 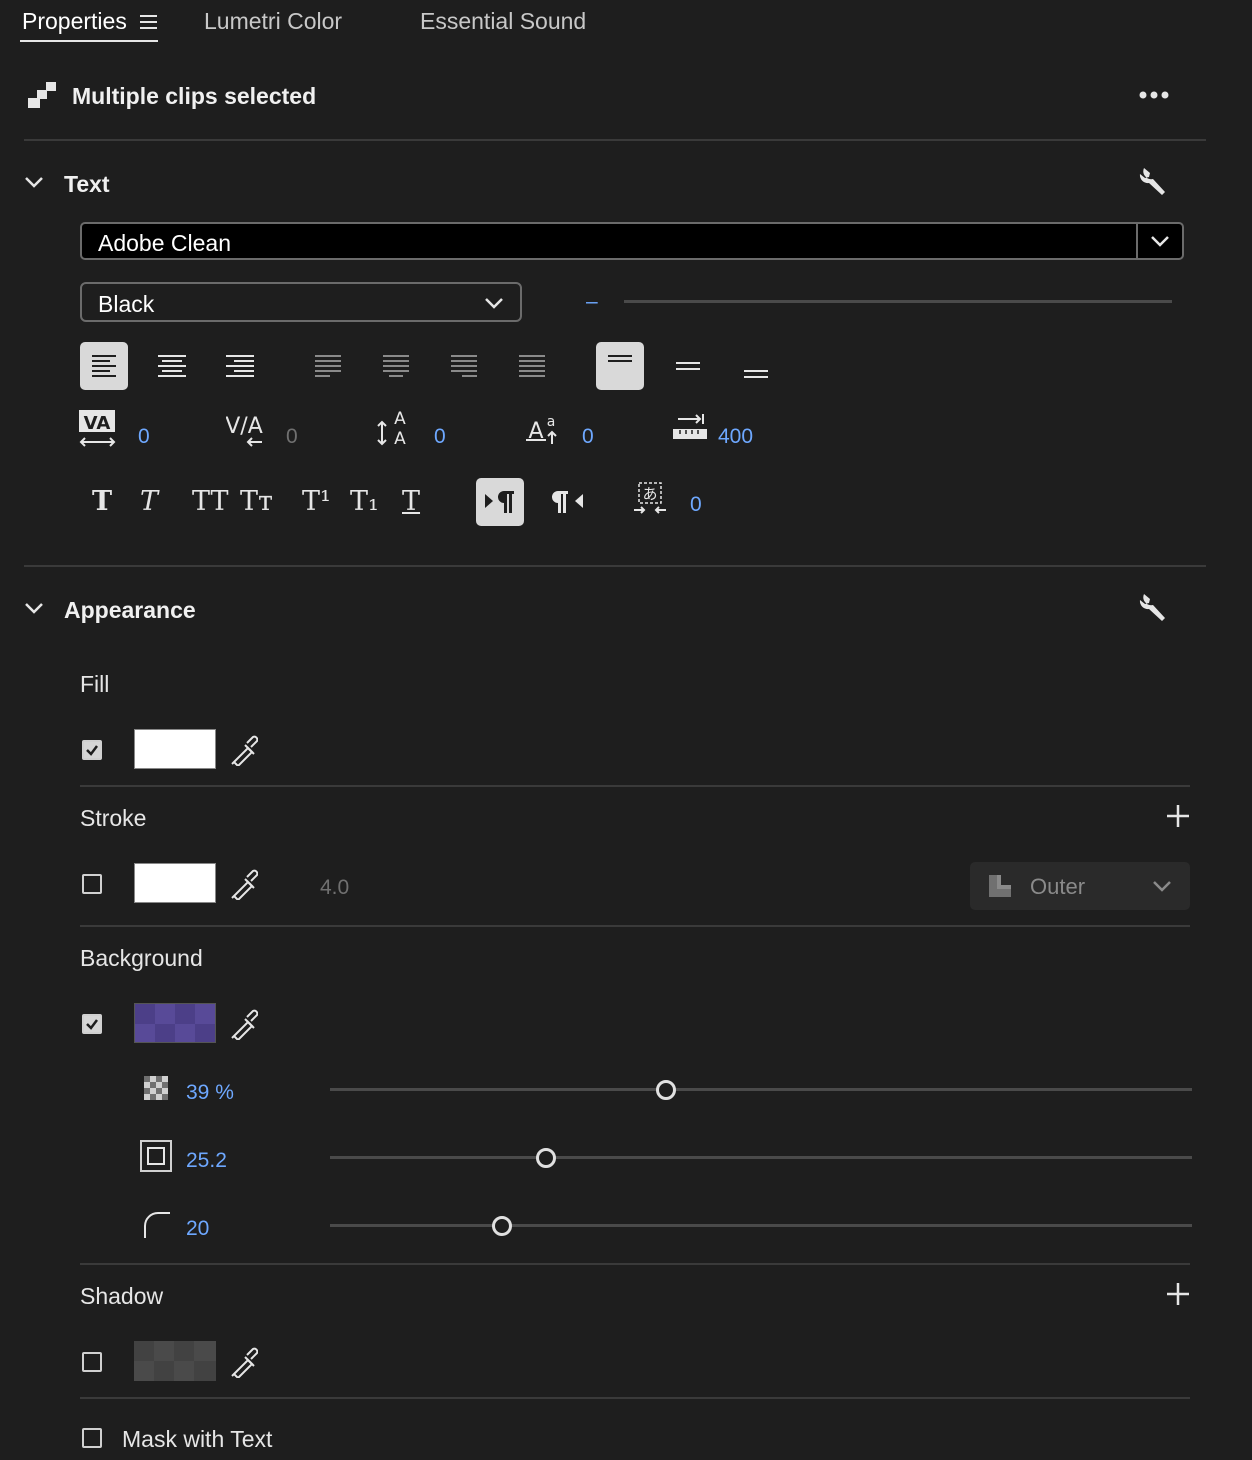 I want to click on font-size-value: –, so click(x=592, y=302).